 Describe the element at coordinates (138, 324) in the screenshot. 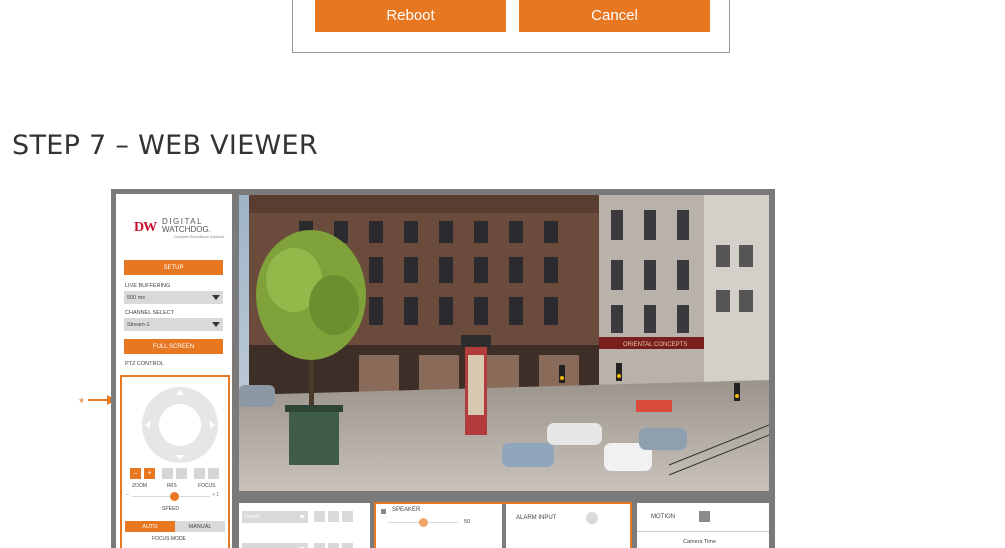

I see `channel-select-value: Stream-1` at that location.